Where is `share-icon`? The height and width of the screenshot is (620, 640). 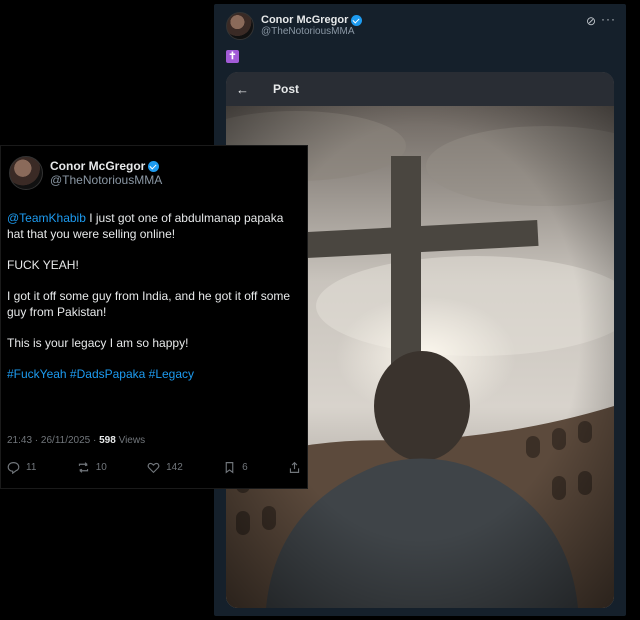
share-icon is located at coordinates (294, 467).